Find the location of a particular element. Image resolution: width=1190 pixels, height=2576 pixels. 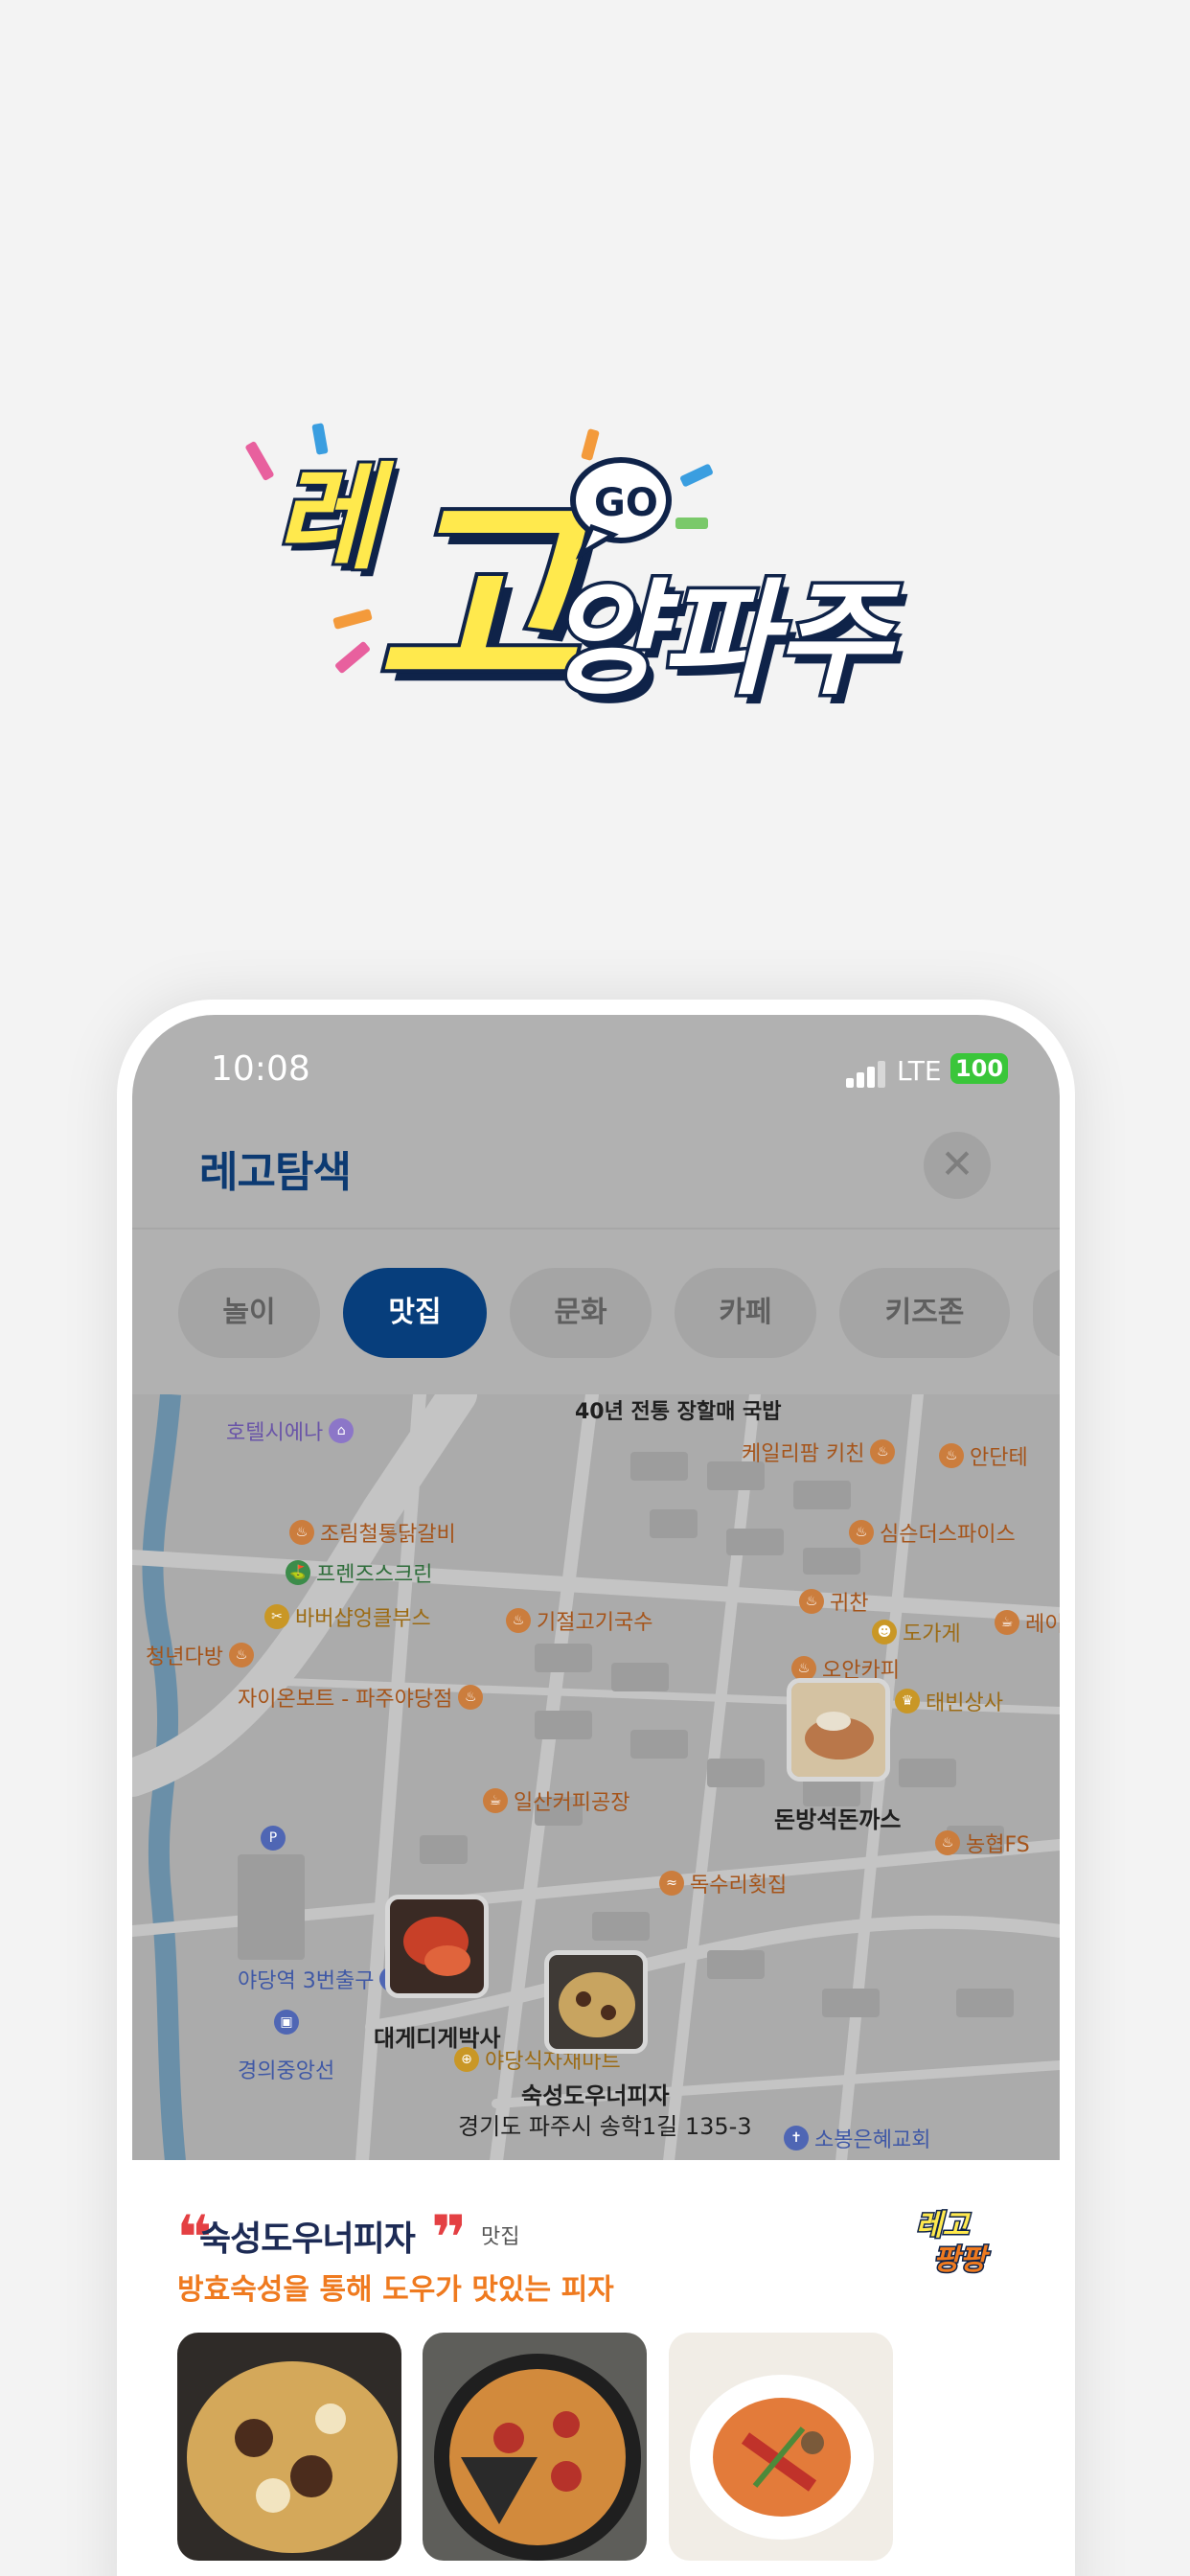

church-icon: ✝ is located at coordinates (796, 2138).